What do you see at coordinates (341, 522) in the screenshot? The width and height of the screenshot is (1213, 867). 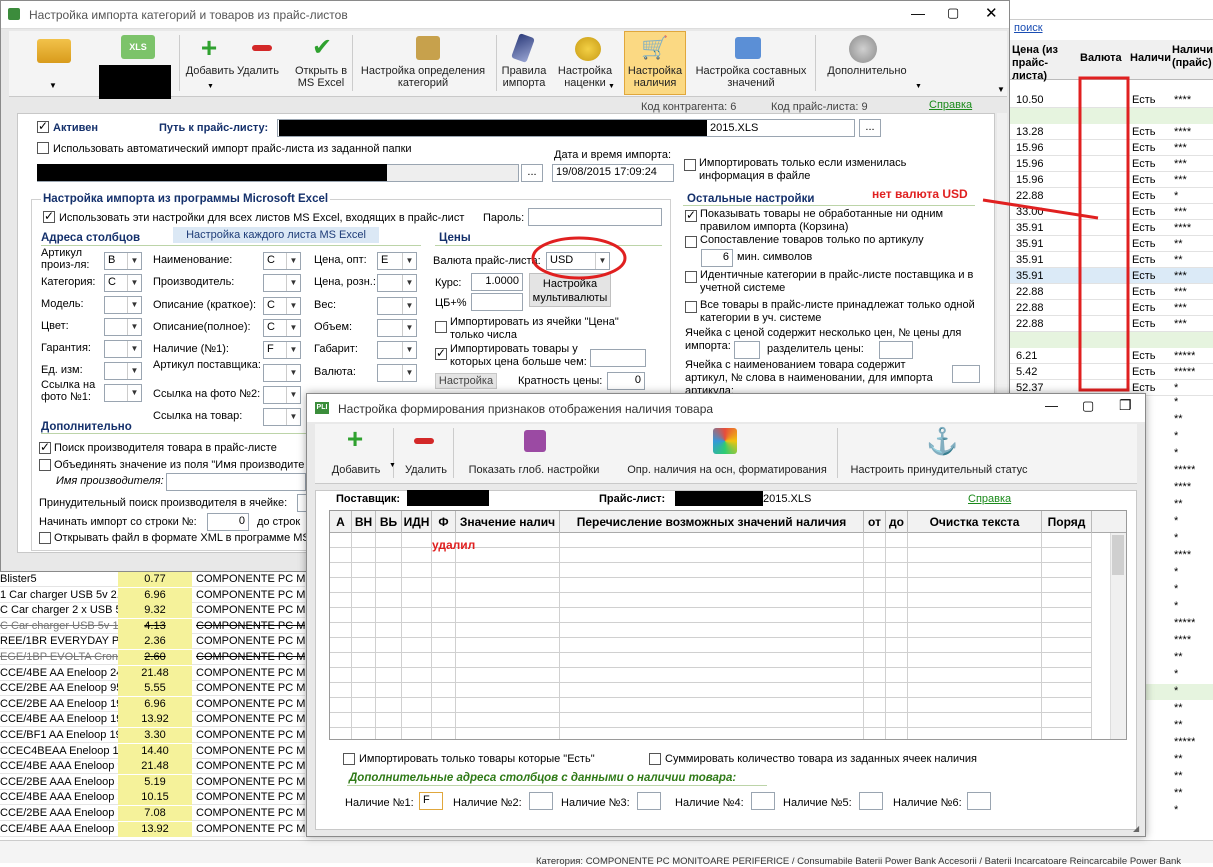 I see `grid-column-header: А` at bounding box center [341, 522].